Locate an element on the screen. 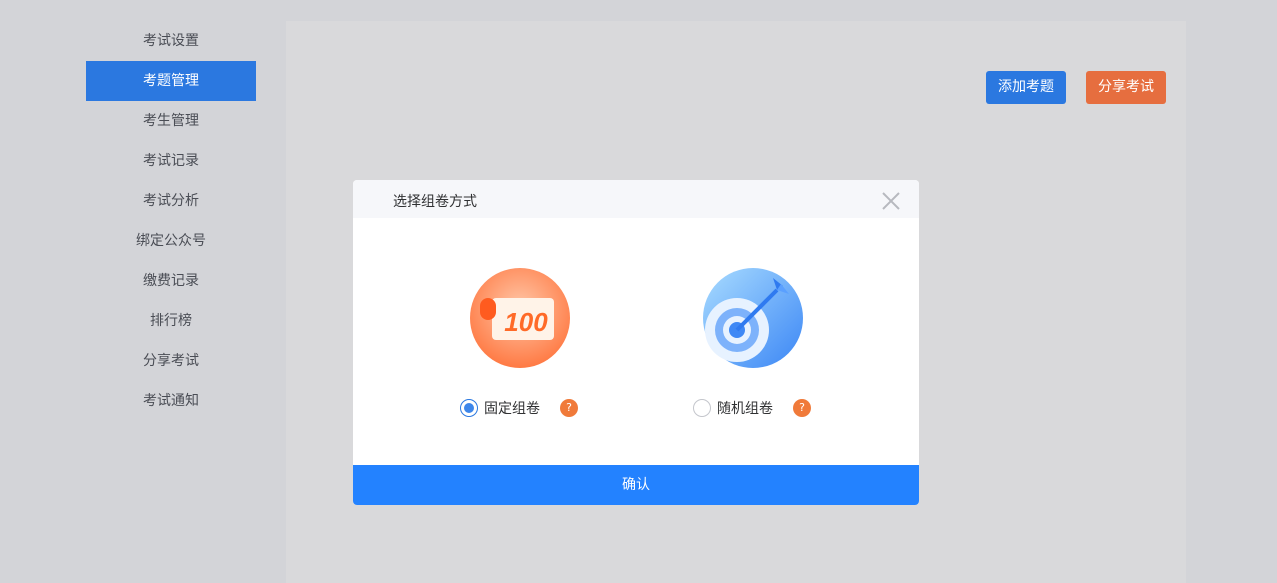  random-option is located at coordinates (753, 318).